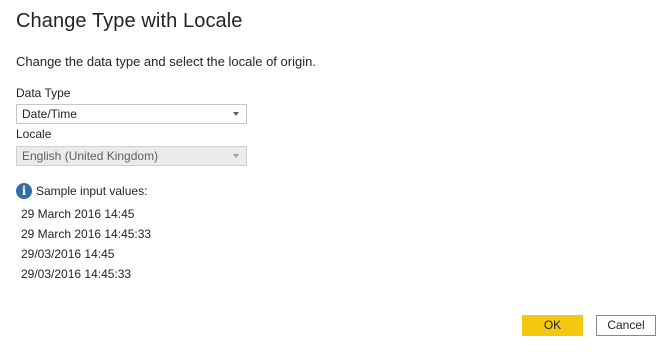 The image size is (666, 363). Describe the element at coordinates (552, 325) in the screenshot. I see `ok-button: OK` at that location.